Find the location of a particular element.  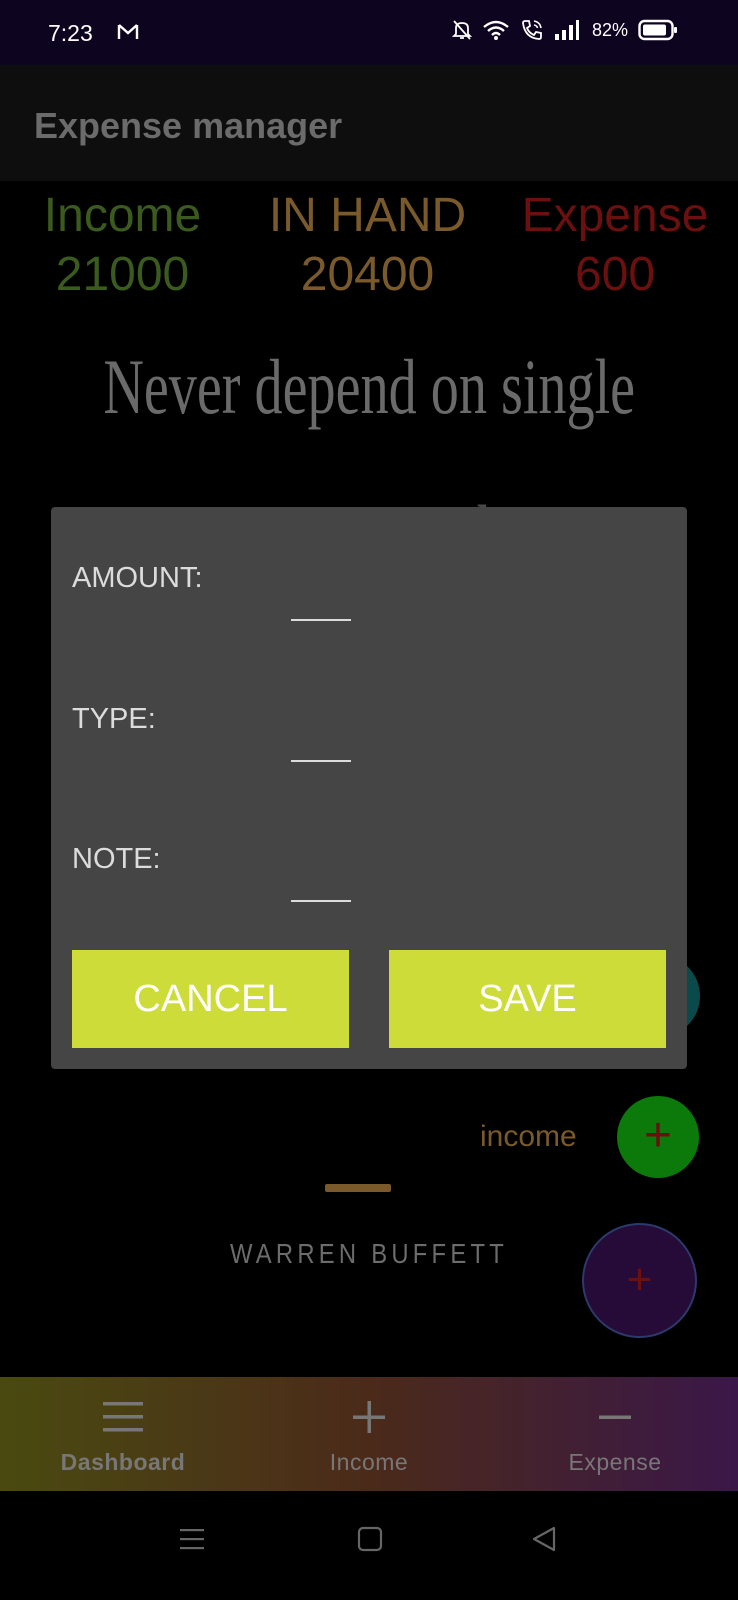

app-bar: Expense manager is located at coordinates (369, 123).